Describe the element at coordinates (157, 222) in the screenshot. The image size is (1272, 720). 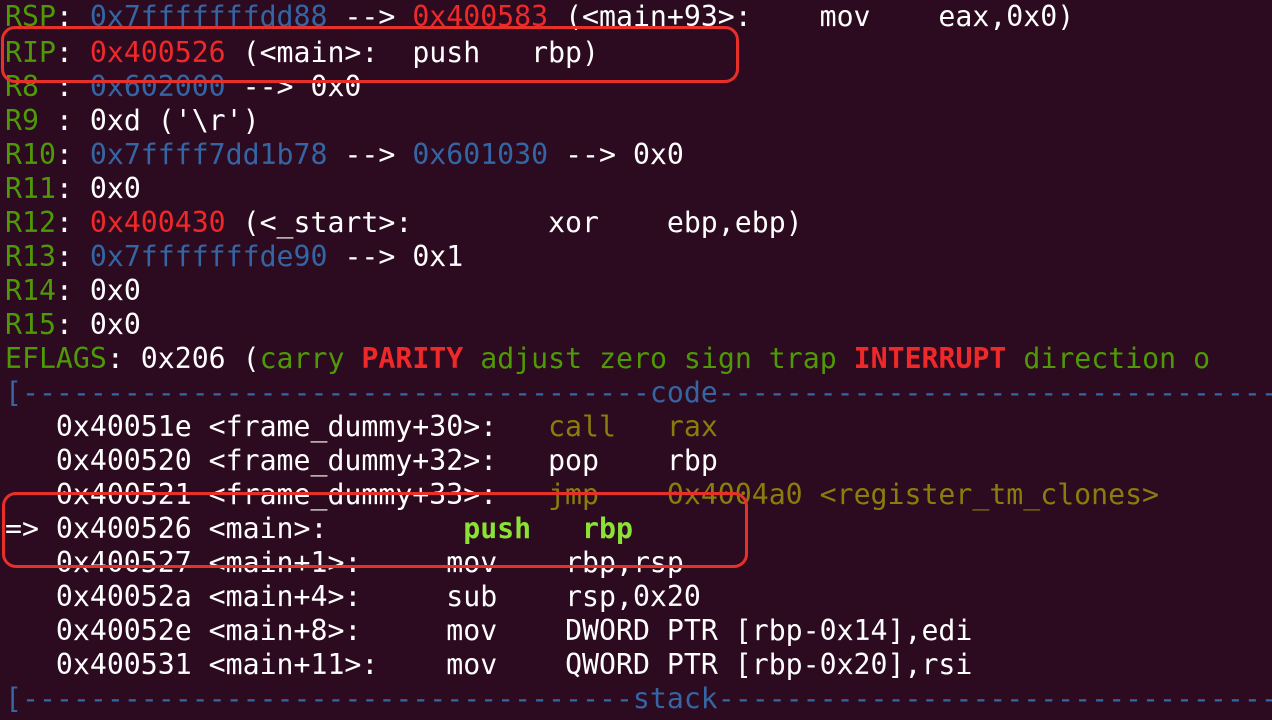
I see `register-value-address: 0x400430` at that location.